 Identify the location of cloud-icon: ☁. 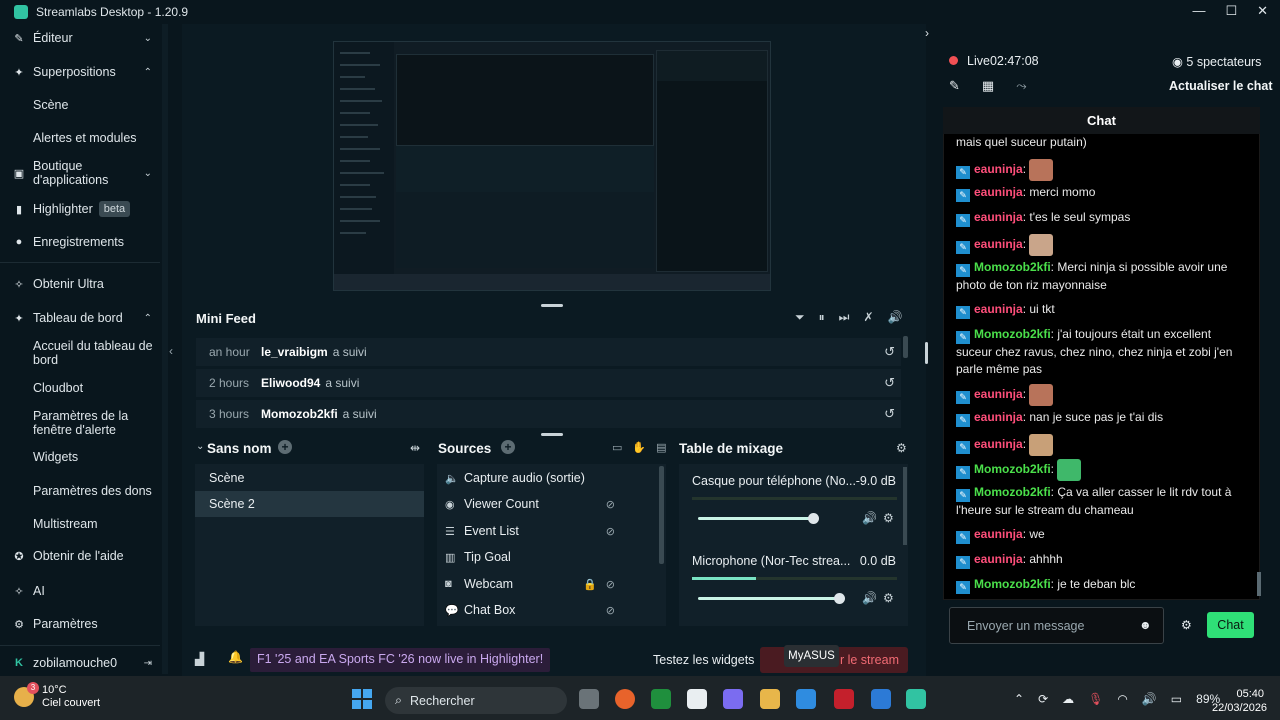
(1068, 699).